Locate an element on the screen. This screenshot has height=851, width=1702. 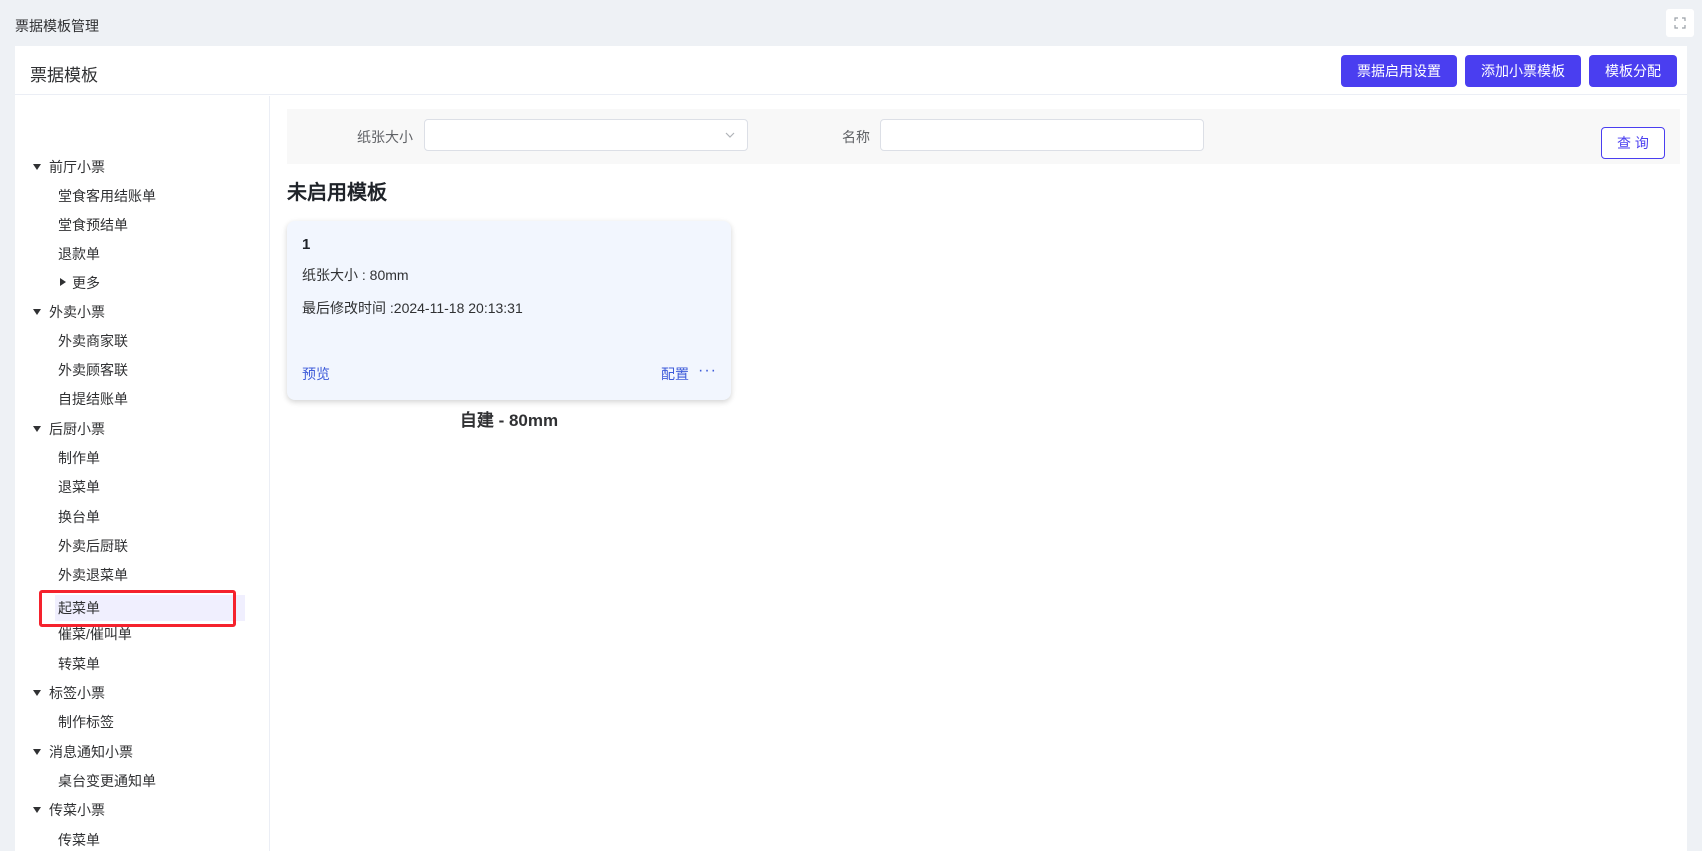
card-name: 1 is located at coordinates (306, 244).